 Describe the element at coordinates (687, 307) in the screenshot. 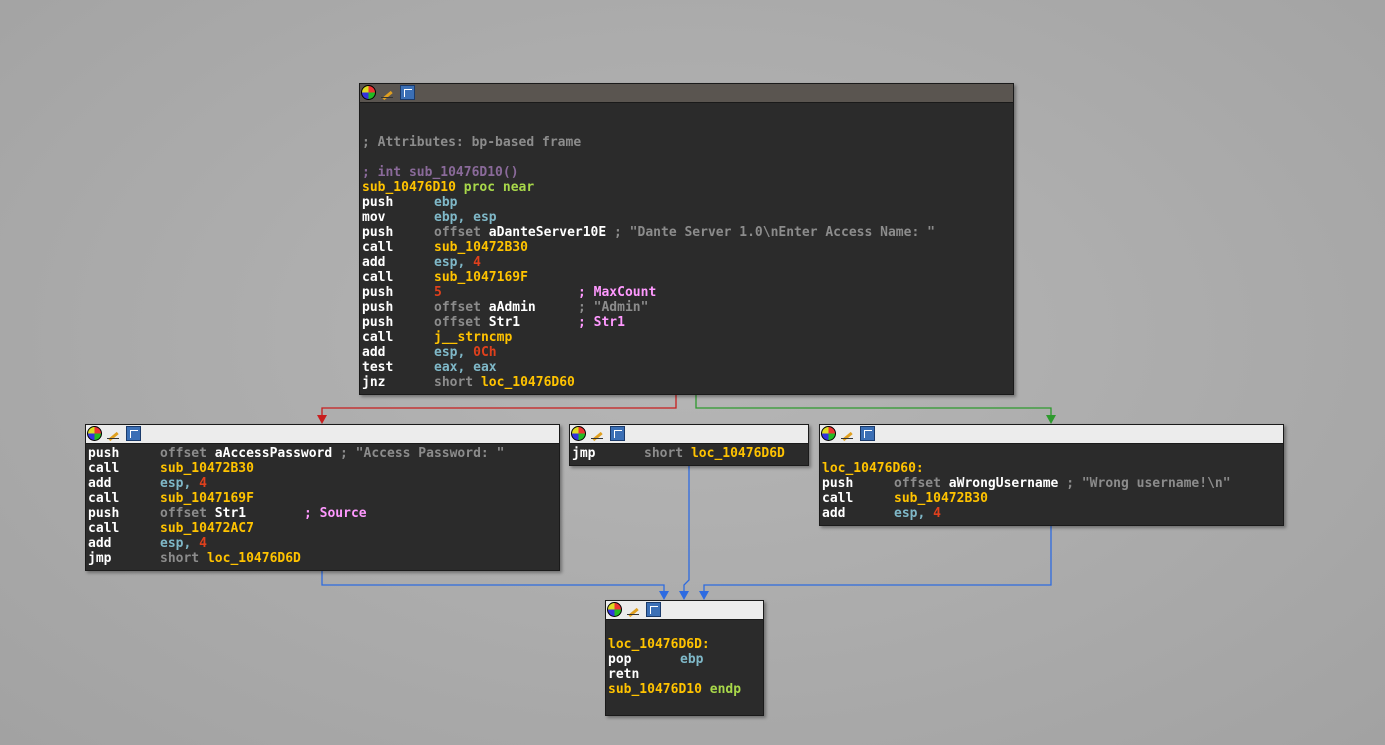

I see `instruction-line: push offset aAdmin; "Admin"` at that location.